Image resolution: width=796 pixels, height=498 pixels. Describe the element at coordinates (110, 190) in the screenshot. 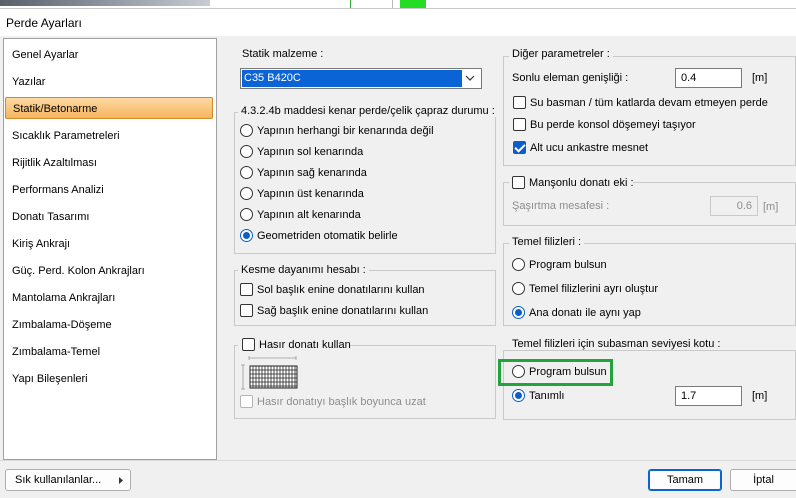

I see `sidebar-item-performans: Performans Analizi` at that location.